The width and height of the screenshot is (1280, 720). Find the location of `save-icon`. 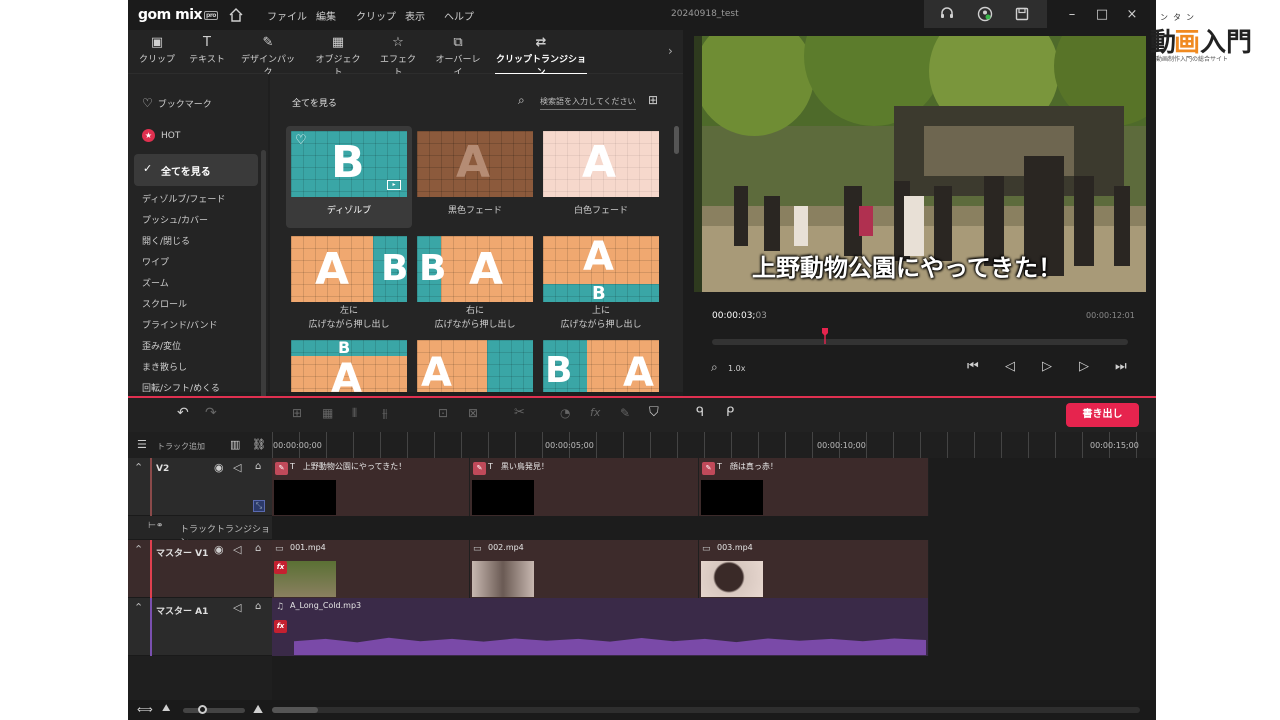

save-icon is located at coordinates (1022, 14).